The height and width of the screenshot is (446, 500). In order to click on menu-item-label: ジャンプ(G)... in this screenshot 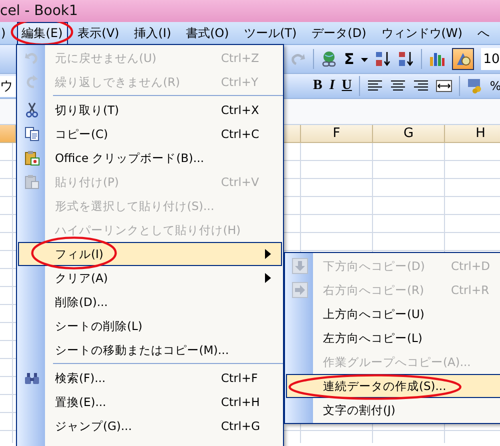, I will do `click(93, 426)`.